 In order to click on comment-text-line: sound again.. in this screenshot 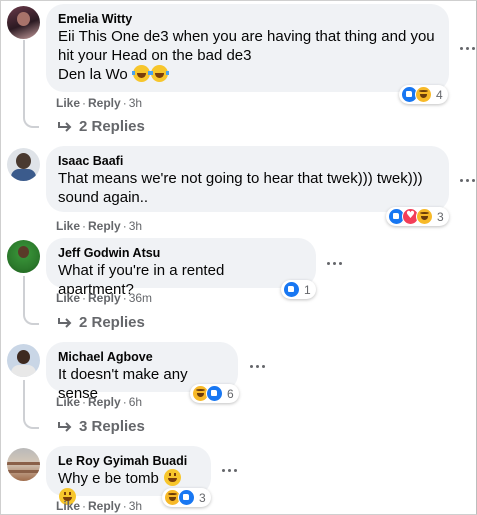, I will do `click(103, 197)`.